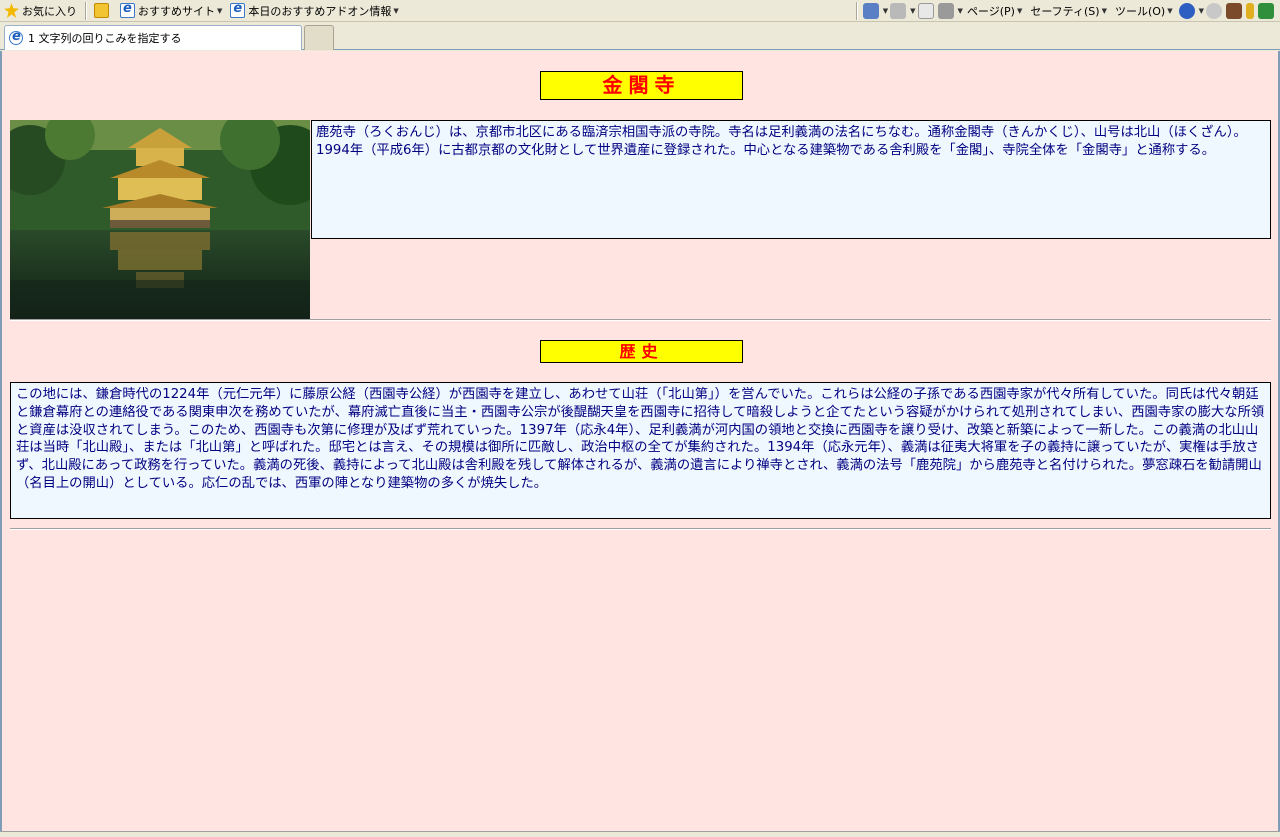  I want to click on command-bar-tools: ▼ ▼ ▼ ページ(P) ▼ セーフティ(S) ▼ ツール(O) ▼ ▼, so click(1064, 11).